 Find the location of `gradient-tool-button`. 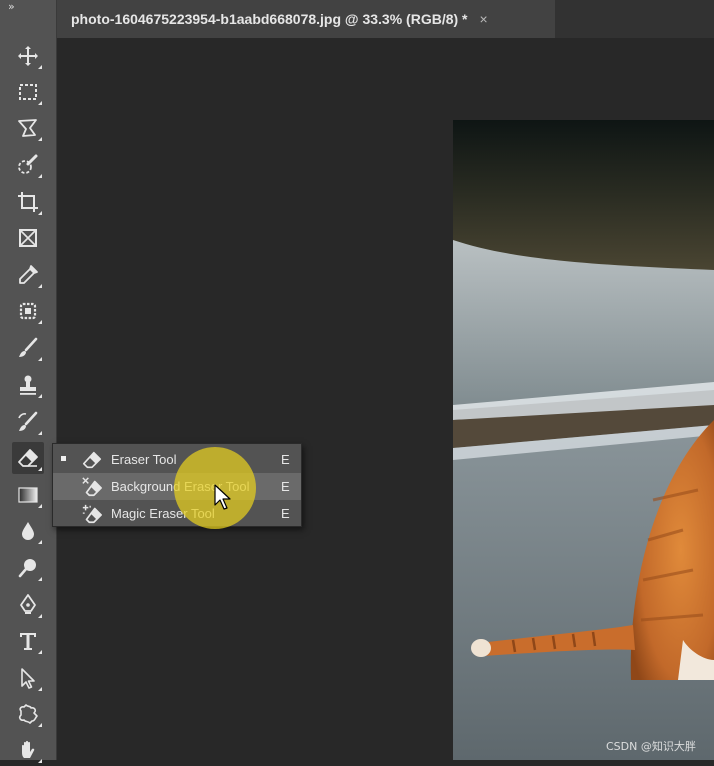

gradient-tool-button is located at coordinates (28, 495).